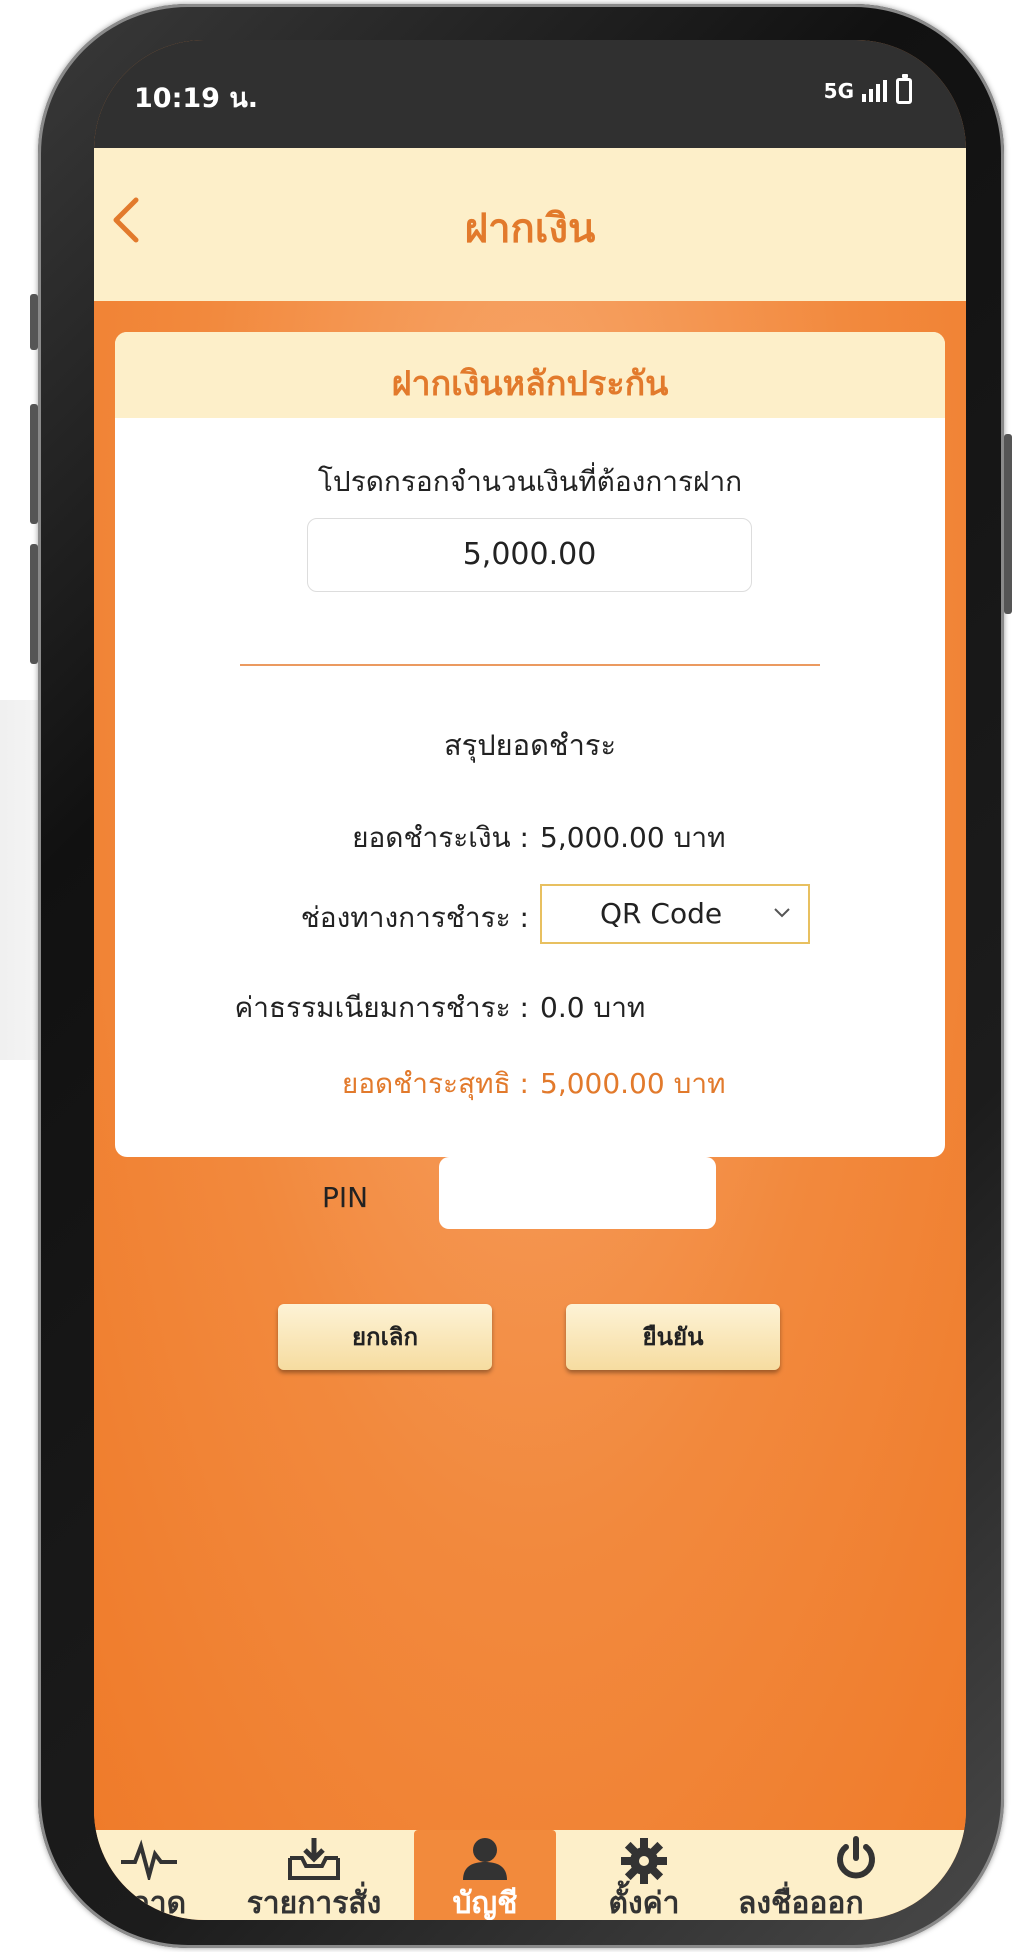  Describe the element at coordinates (440, 837) in the screenshot. I see `payment-amount-label: ยอดชำระเงิน :` at that location.